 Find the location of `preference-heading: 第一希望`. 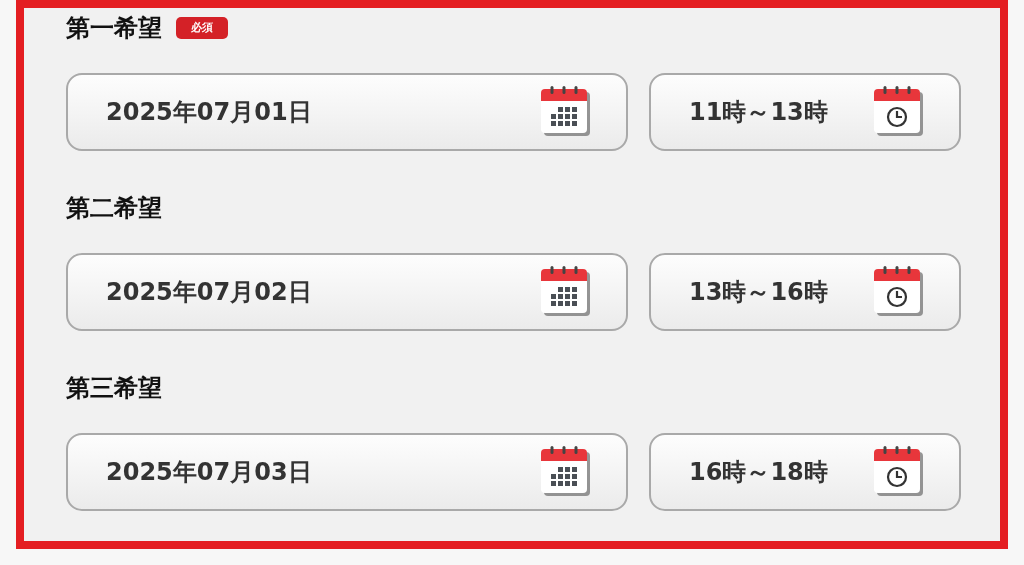

preference-heading: 第一希望 is located at coordinates (114, 28).